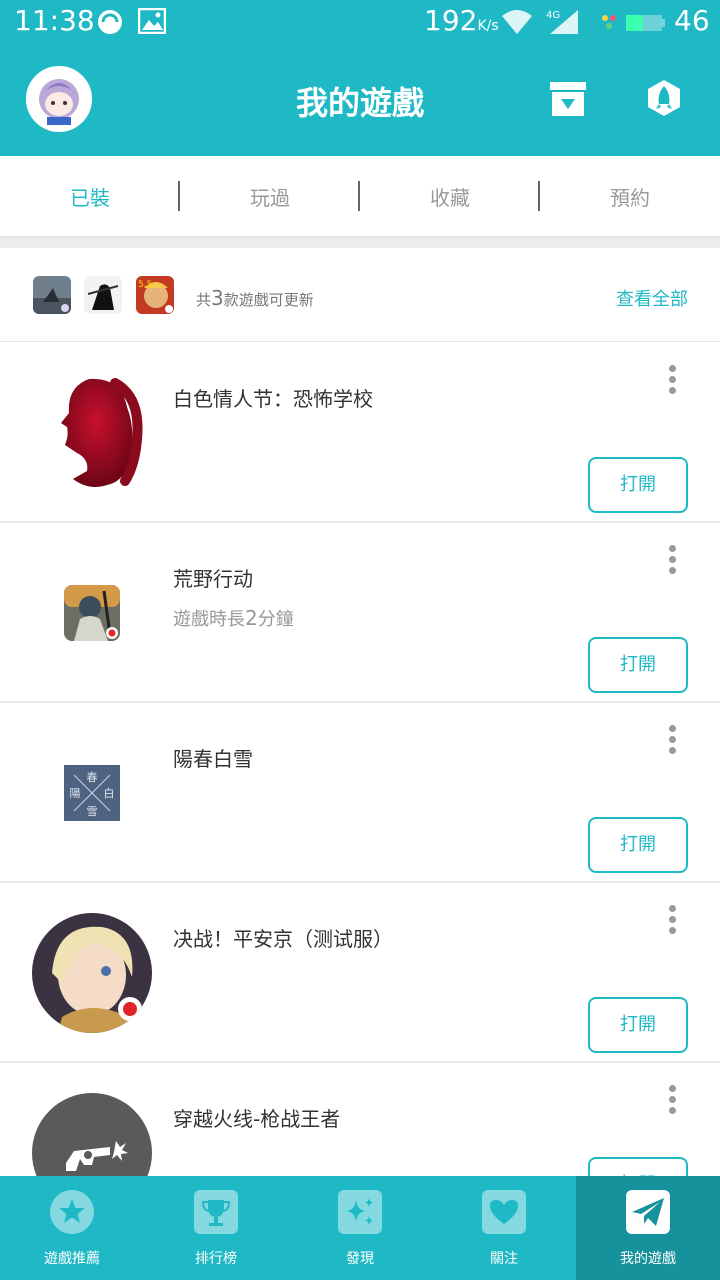 This screenshot has height=1280, width=720. I want to click on nav-label: 我的遊戲, so click(648, 1259).